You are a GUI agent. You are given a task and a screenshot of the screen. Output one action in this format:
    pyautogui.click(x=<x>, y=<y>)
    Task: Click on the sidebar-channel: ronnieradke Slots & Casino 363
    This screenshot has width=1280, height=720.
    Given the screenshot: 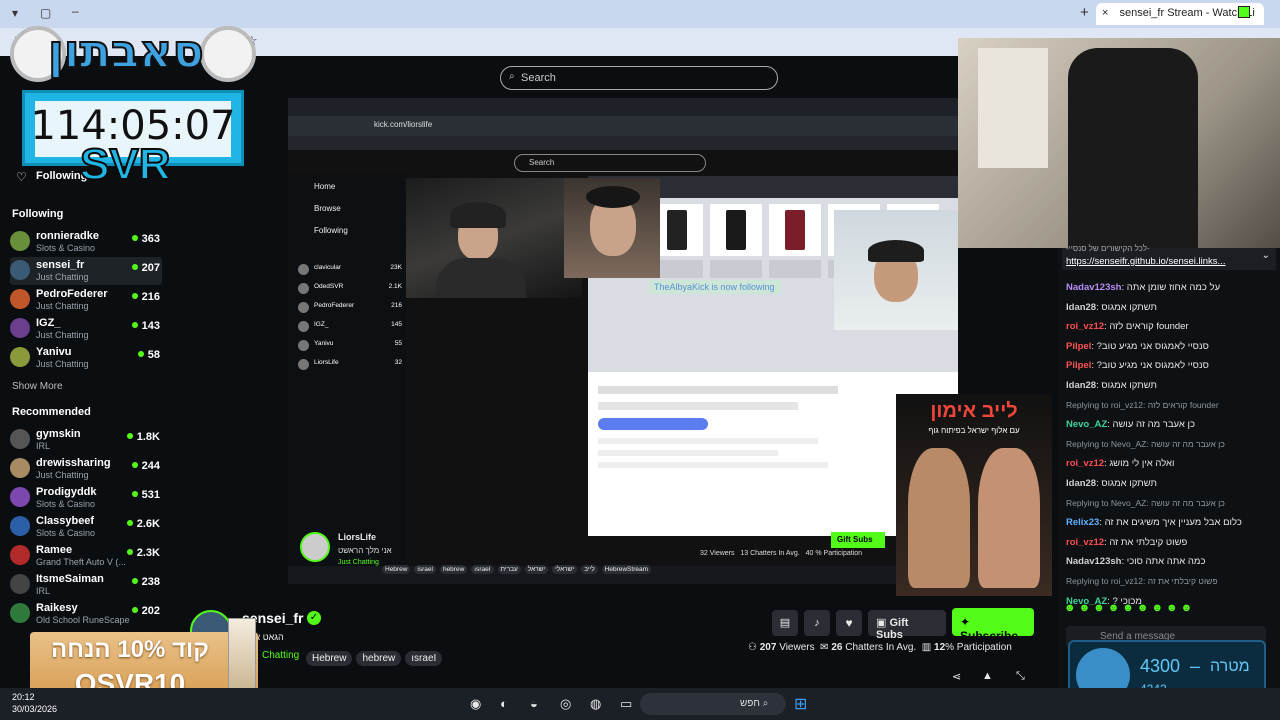 What is the action you would take?
    pyautogui.click(x=86, y=242)
    